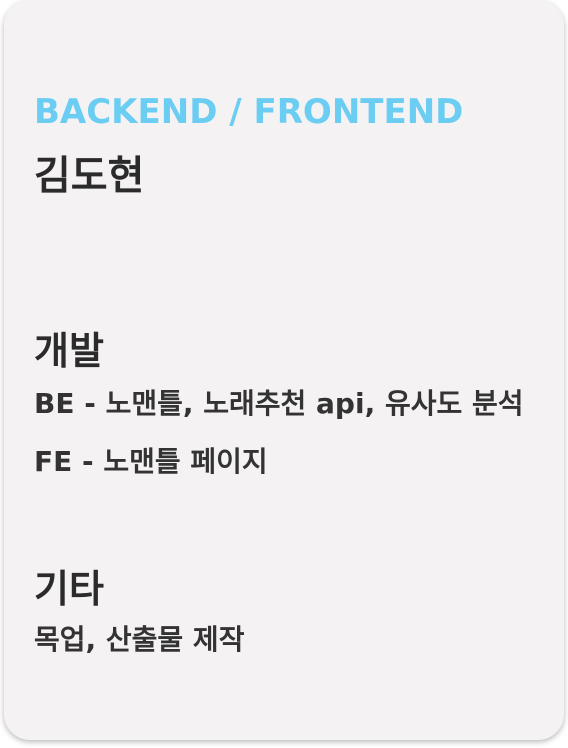 The height and width of the screenshot is (748, 568). I want to click on development-item: FE - 노맨틀 페이지, so click(151, 461).